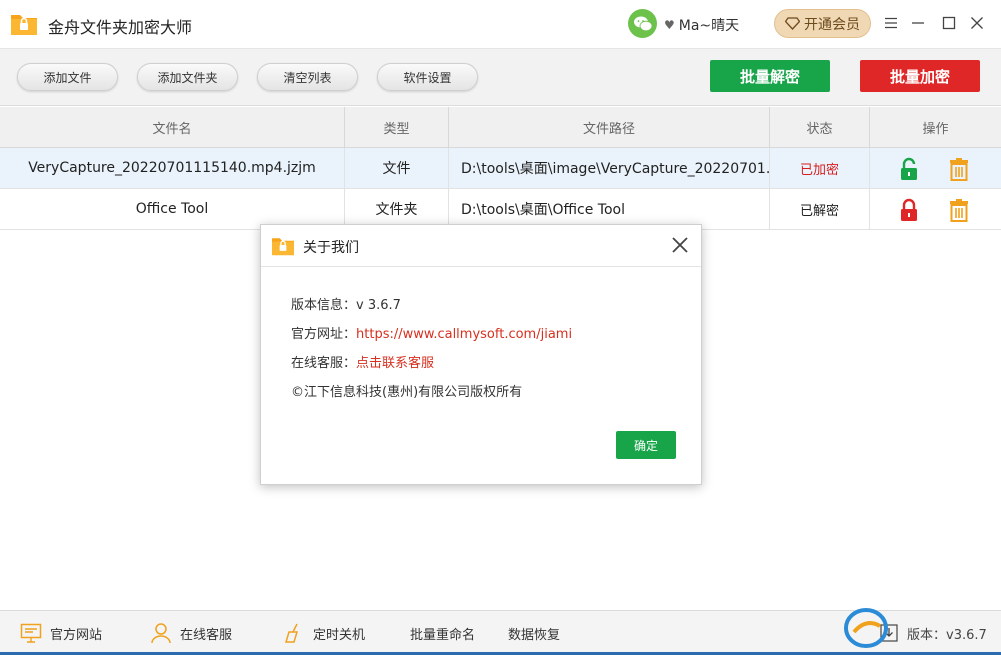  I want to click on title-bar: 金舟文件夹加密大师 ♥ Ma~晴天 开通会员, so click(500, 24).